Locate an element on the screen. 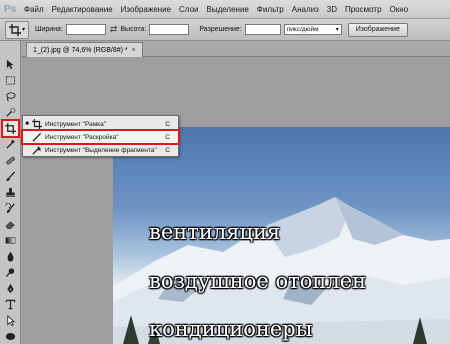 The width and height of the screenshot is (450, 344). shape-icon is located at coordinates (10, 336).